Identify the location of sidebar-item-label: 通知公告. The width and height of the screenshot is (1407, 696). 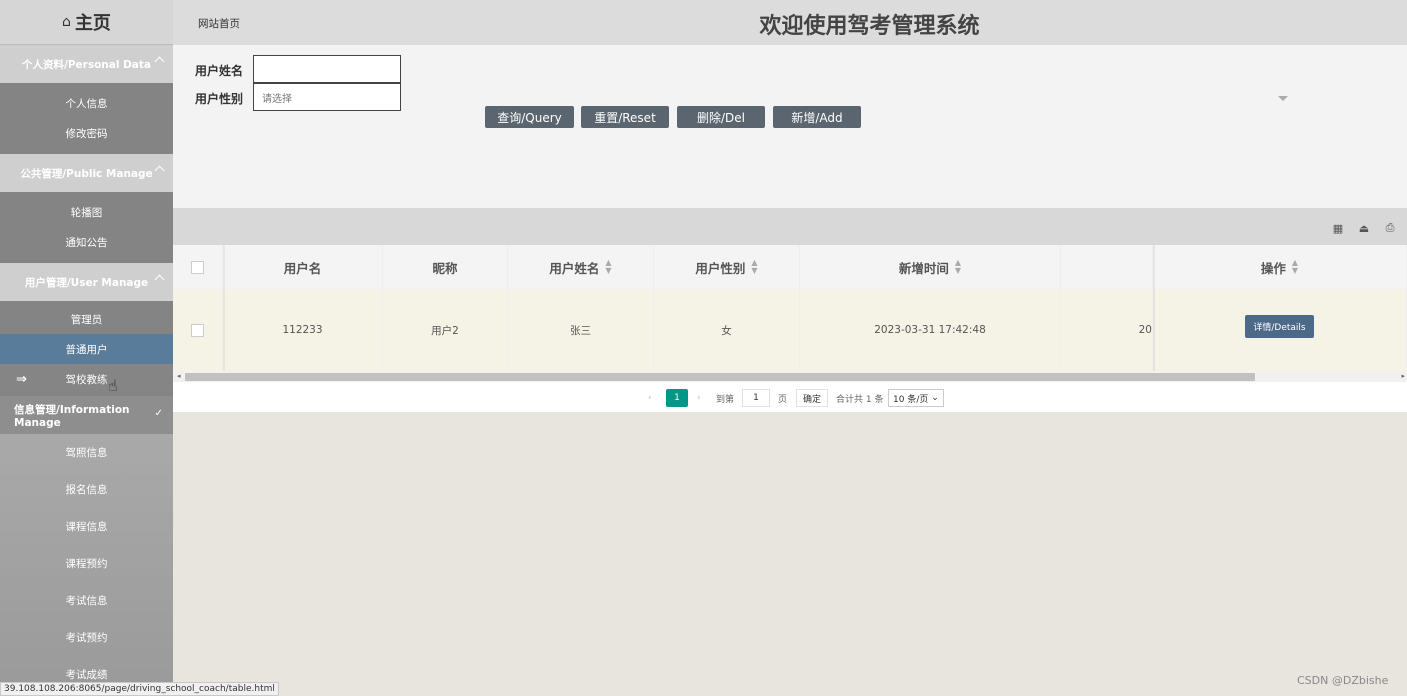
(86, 242).